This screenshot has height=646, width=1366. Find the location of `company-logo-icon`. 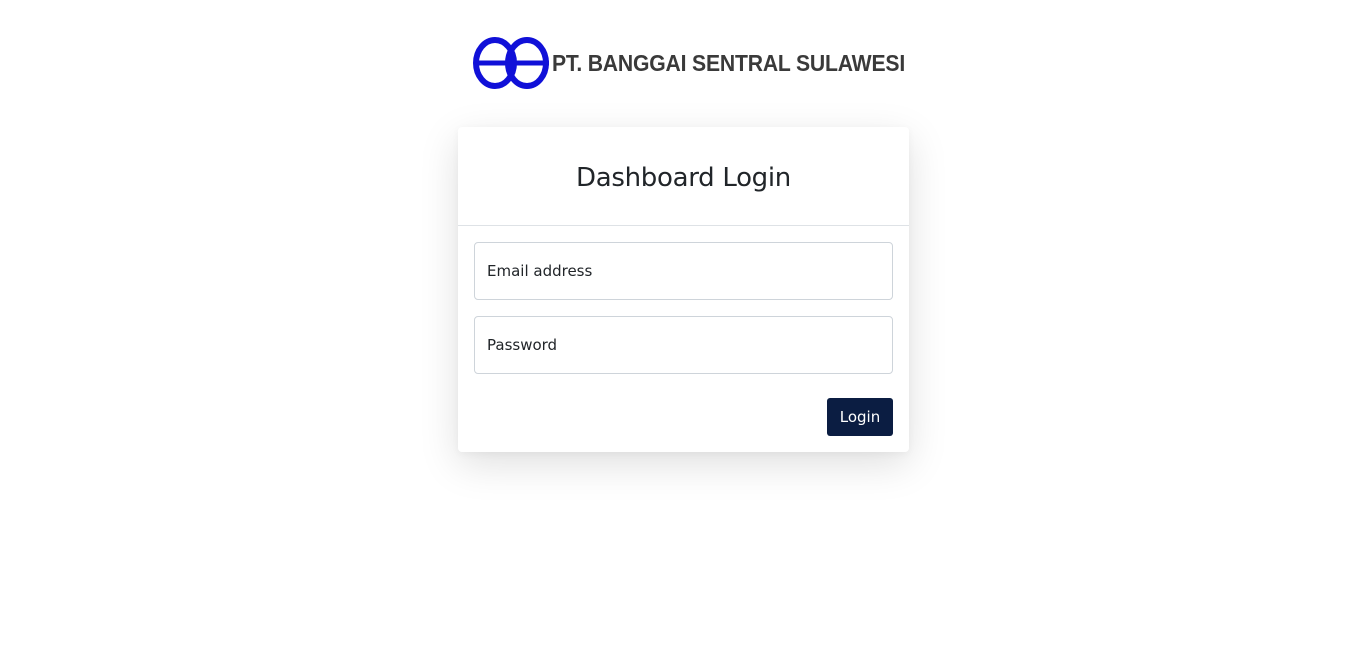

company-logo-icon is located at coordinates (511, 63).